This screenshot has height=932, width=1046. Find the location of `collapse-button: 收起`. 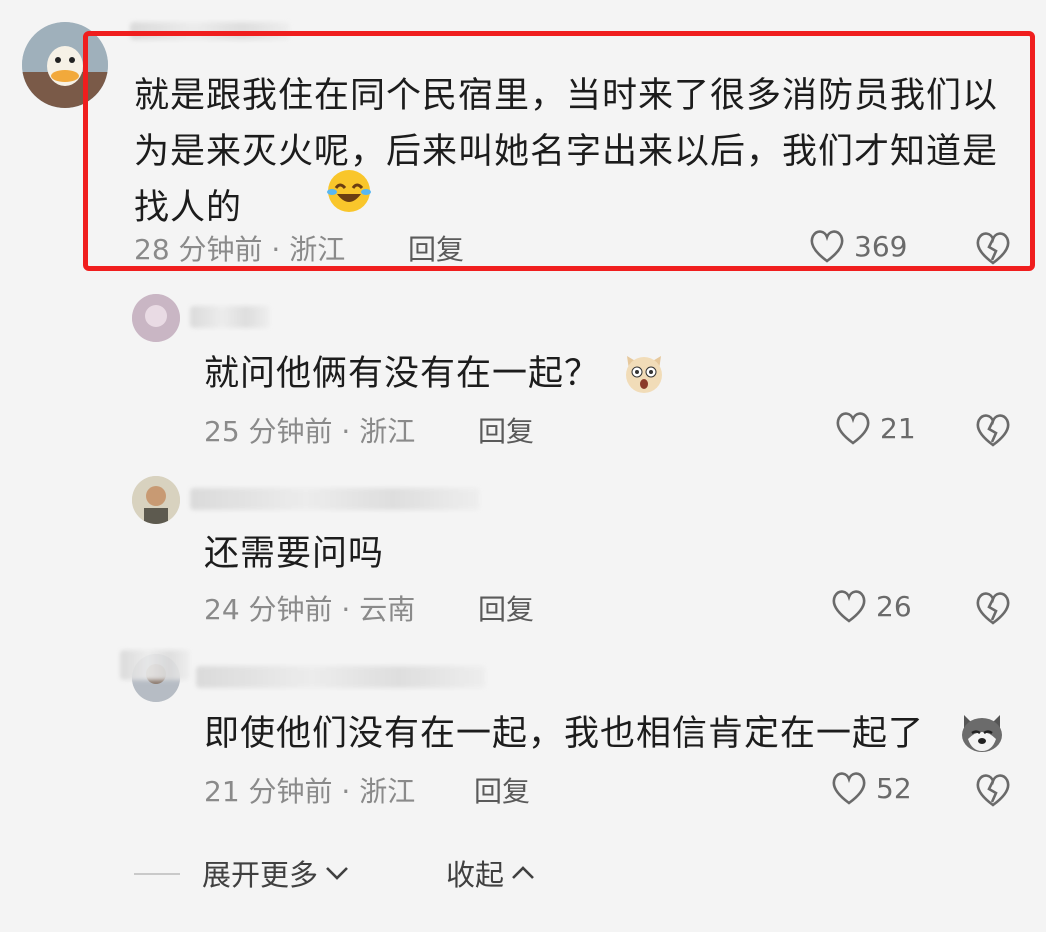

collapse-button: 收起 is located at coordinates (491, 873).